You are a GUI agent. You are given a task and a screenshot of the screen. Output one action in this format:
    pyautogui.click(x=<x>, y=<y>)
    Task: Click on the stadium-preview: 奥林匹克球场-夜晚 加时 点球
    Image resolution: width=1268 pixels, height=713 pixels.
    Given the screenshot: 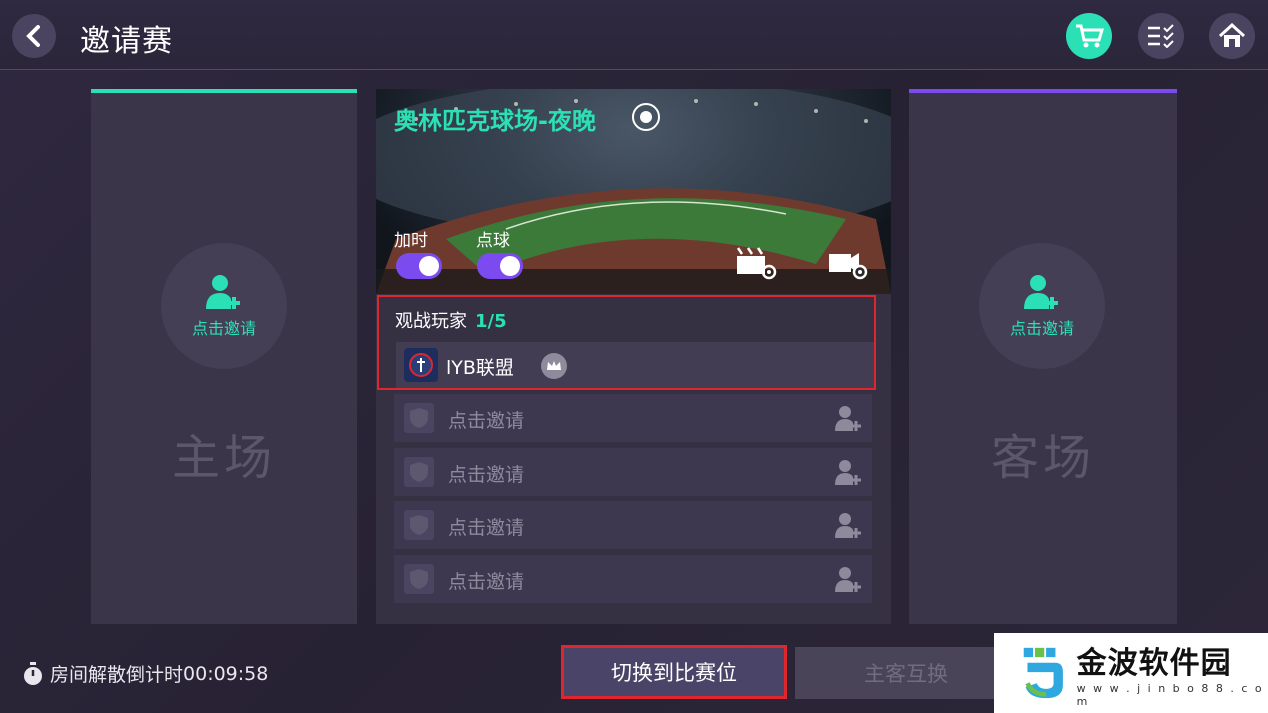 What is the action you would take?
    pyautogui.click(x=633, y=191)
    